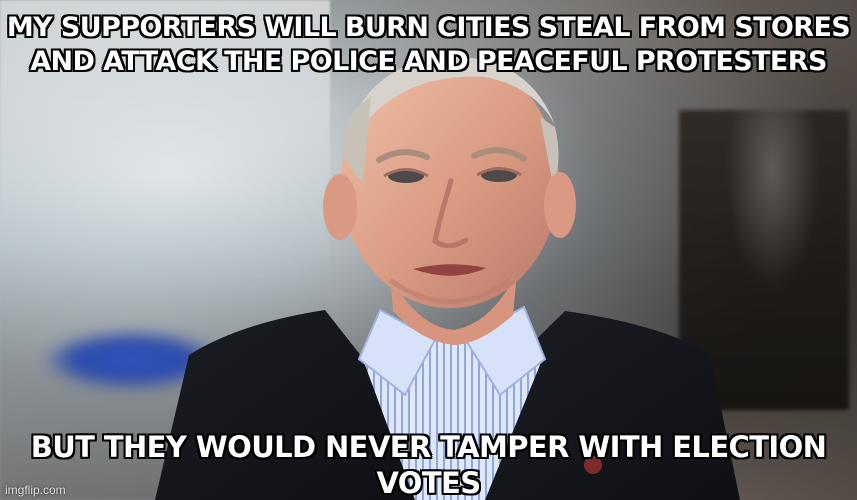 This screenshot has width=857, height=500. I want to click on right-ear, so click(560, 205).